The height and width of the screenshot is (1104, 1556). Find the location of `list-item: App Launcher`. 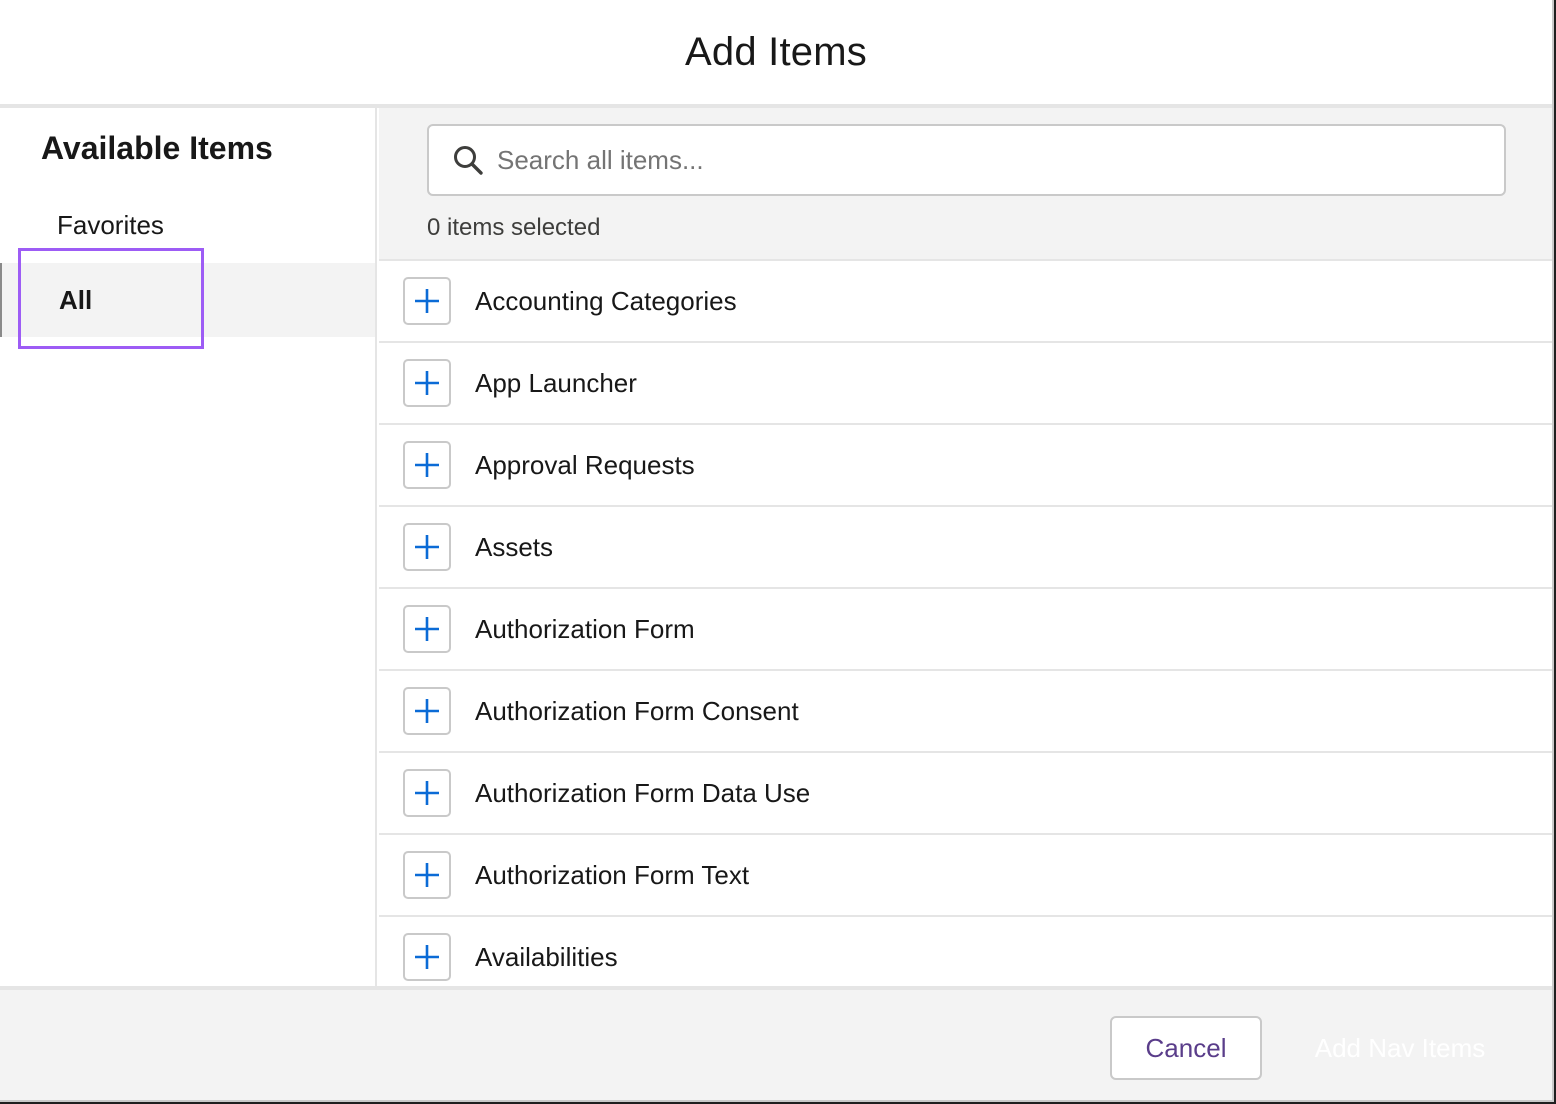

list-item: App Launcher is located at coordinates (965, 384).